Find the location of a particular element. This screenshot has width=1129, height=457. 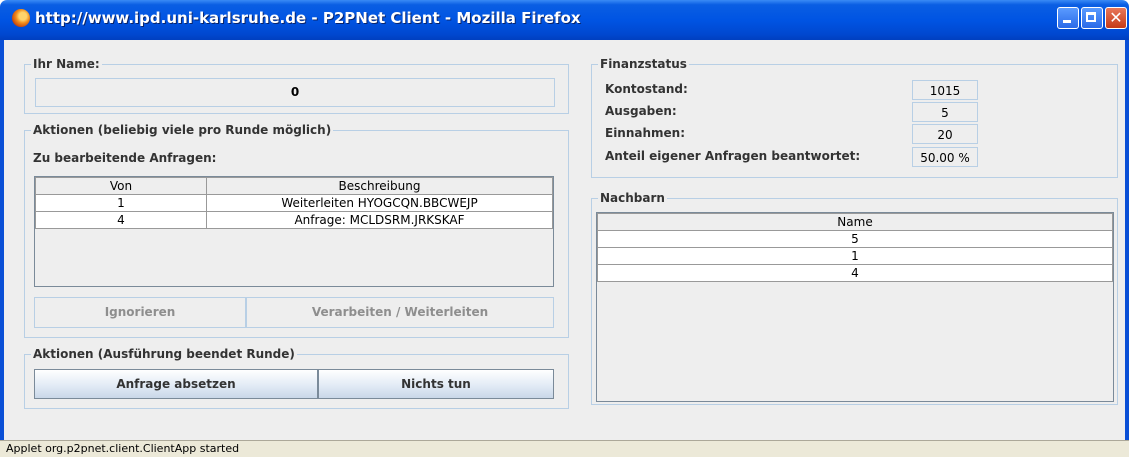

cell-beschreibung: Weiterleiten HYOGCQN.BBCWEJP is located at coordinates (379, 203).